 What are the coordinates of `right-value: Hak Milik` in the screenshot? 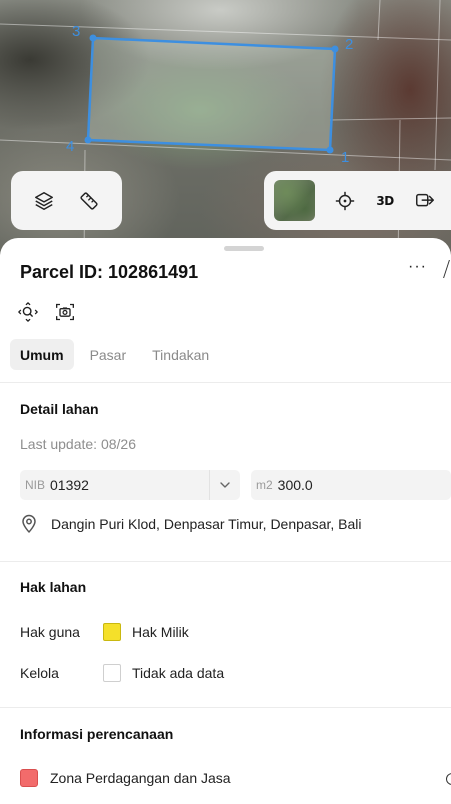 It's located at (160, 632).